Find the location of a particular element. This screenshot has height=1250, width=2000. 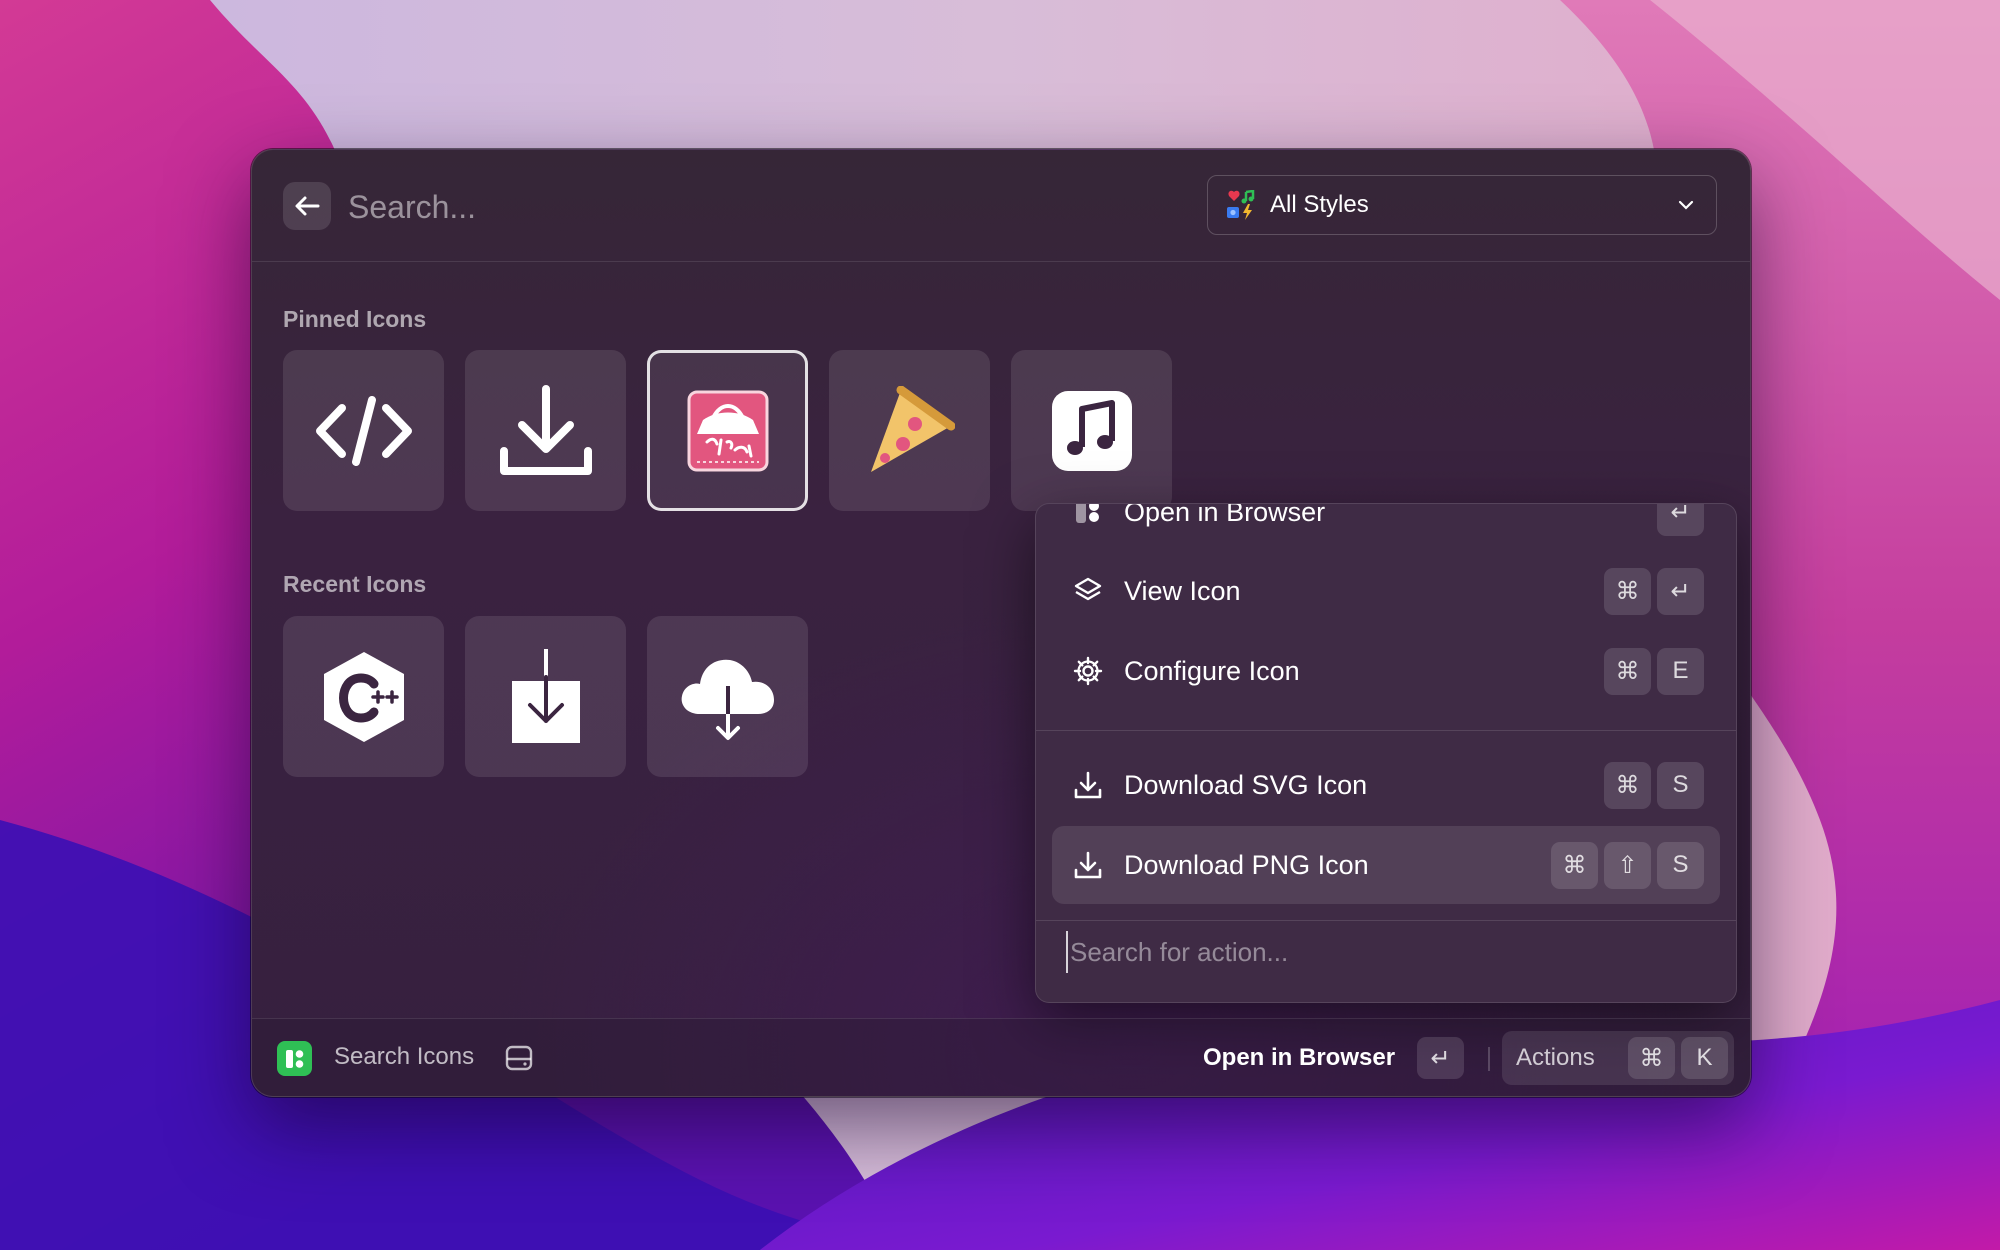

style-dropdown-value: All Styles is located at coordinates (1319, 204).